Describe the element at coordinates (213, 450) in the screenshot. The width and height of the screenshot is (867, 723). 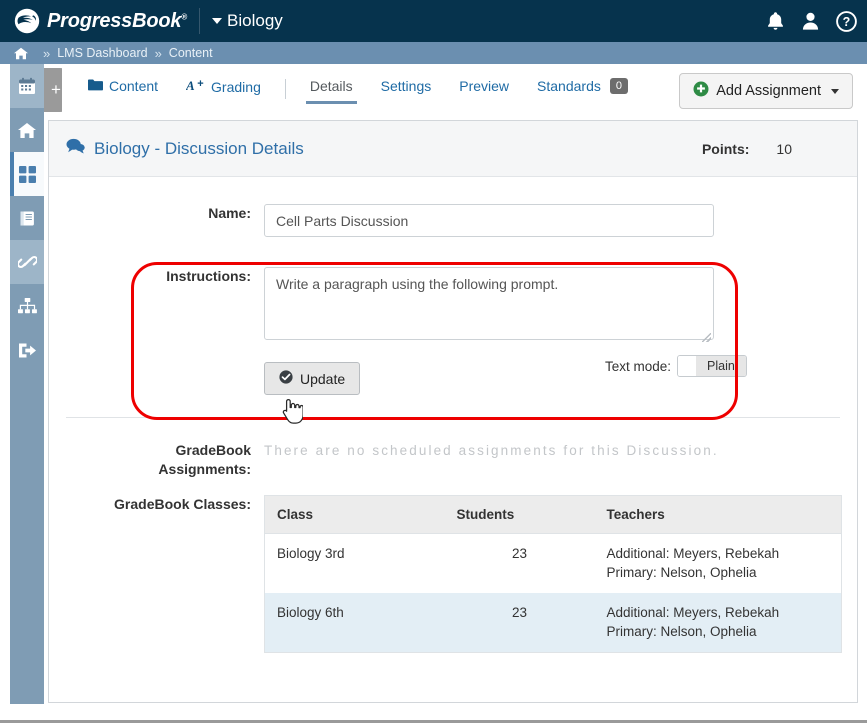
I see `gradebook-assignments-label-line1: GradeBook` at that location.